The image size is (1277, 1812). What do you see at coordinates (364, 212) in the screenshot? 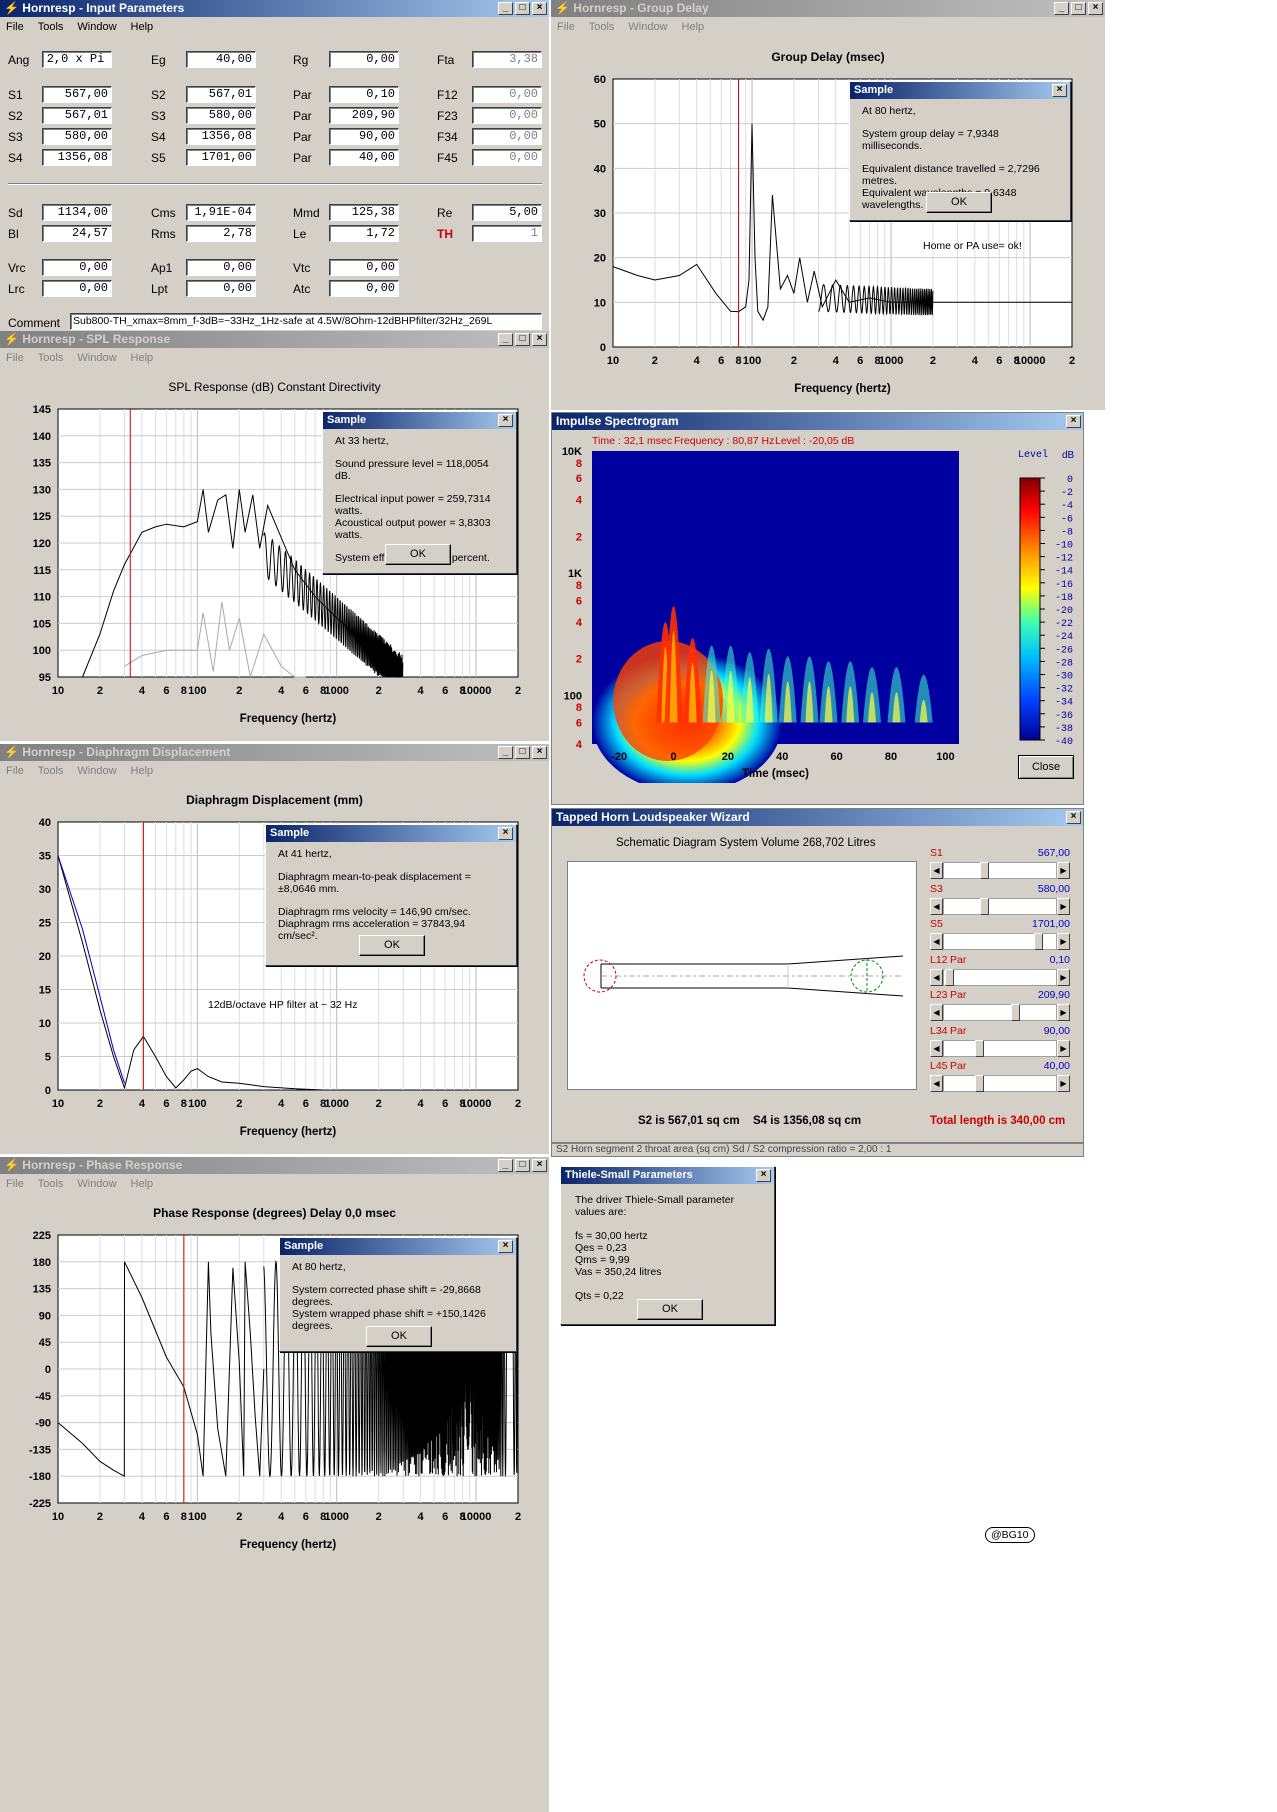
I see `param-field-mmd: 125,38` at bounding box center [364, 212].